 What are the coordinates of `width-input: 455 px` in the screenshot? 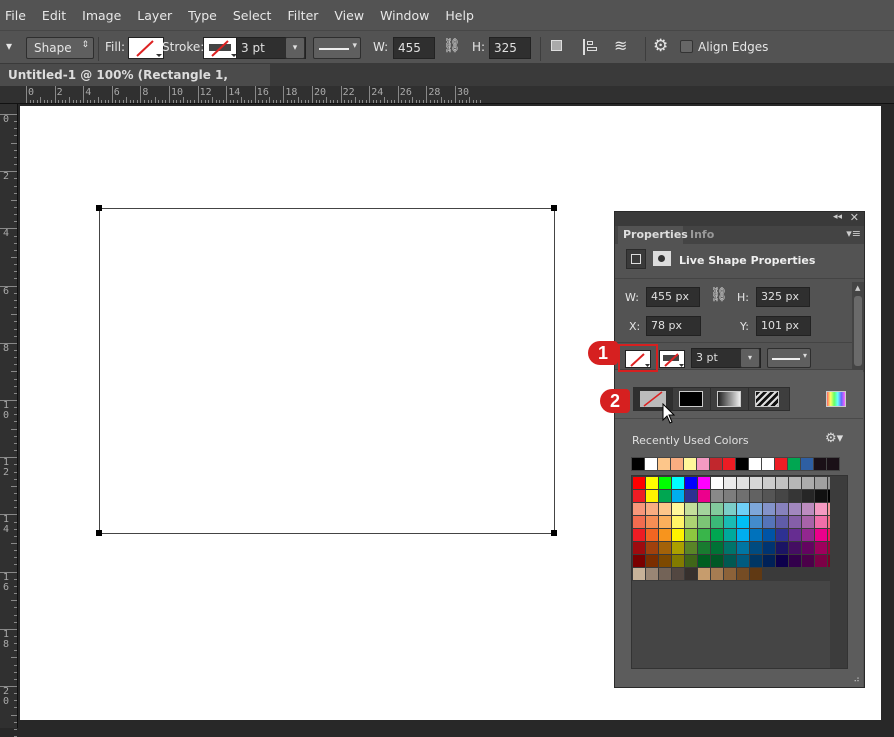 It's located at (414, 56).